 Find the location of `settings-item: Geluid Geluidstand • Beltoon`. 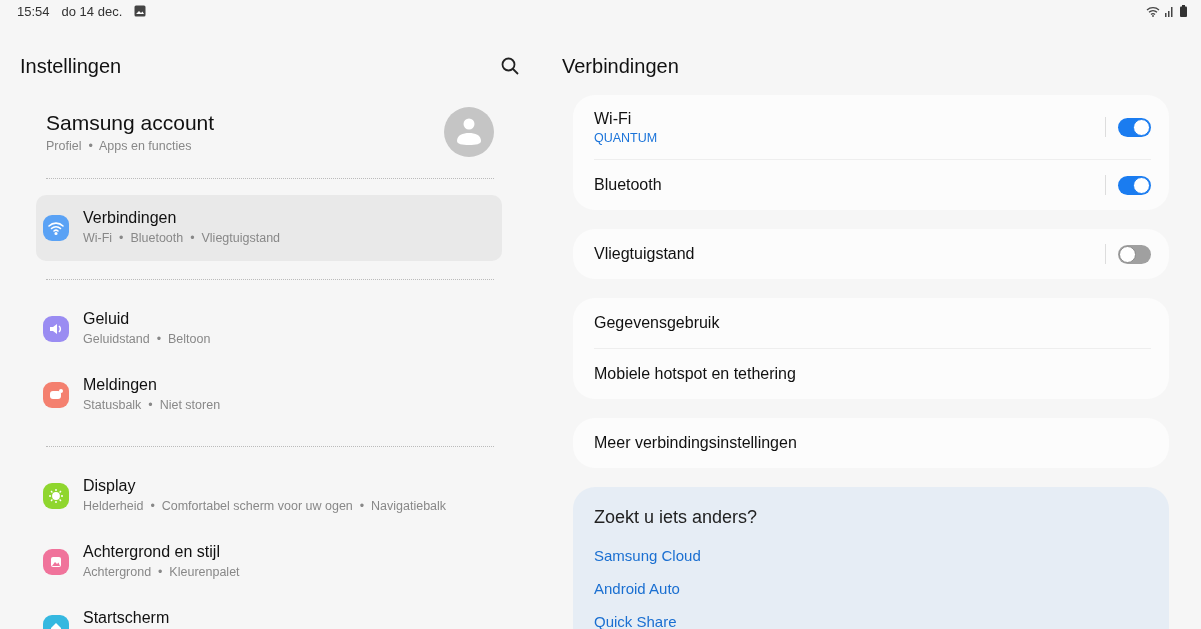

settings-item: Geluid Geluidstand • Beltoon is located at coordinates (269, 329).